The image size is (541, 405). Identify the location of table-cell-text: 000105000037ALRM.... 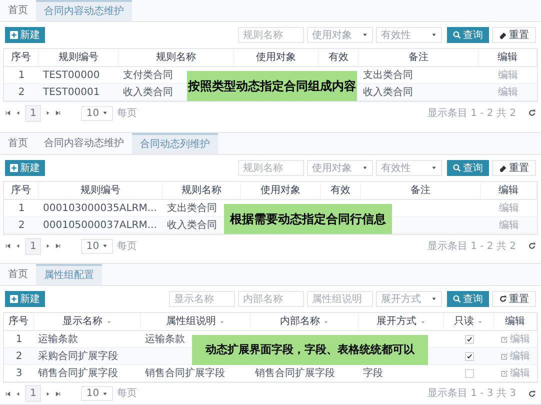
(100, 225).